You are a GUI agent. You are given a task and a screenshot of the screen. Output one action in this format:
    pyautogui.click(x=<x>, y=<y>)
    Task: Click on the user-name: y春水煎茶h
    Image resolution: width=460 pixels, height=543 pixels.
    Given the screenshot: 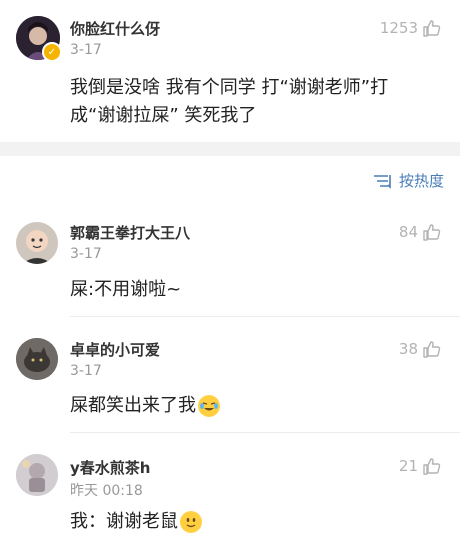 What is the action you would take?
    pyautogui.click(x=110, y=467)
    